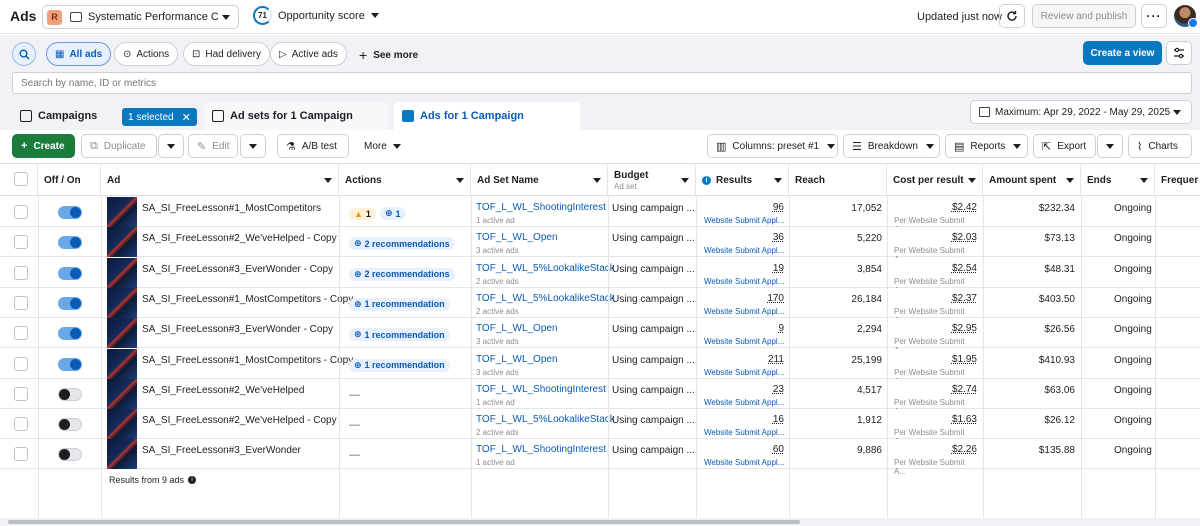 The width and height of the screenshot is (1200, 526). Describe the element at coordinates (146, 54) in the screenshot. I see `filter-actions: ⊙ Actions` at that location.